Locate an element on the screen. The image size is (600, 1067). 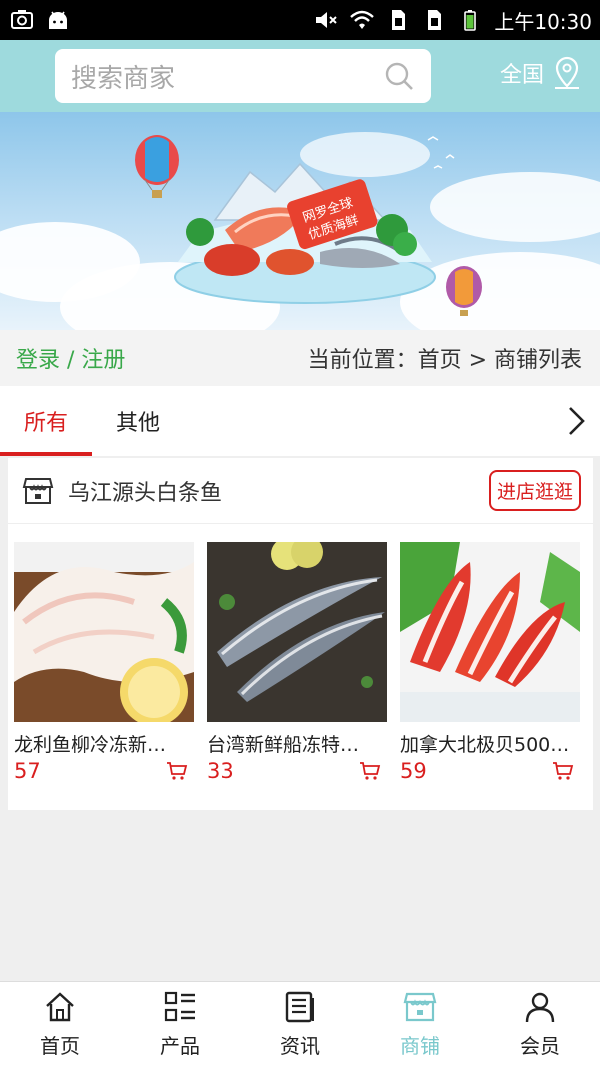
nav-news: 资讯 is located at coordinates (300, 1024).